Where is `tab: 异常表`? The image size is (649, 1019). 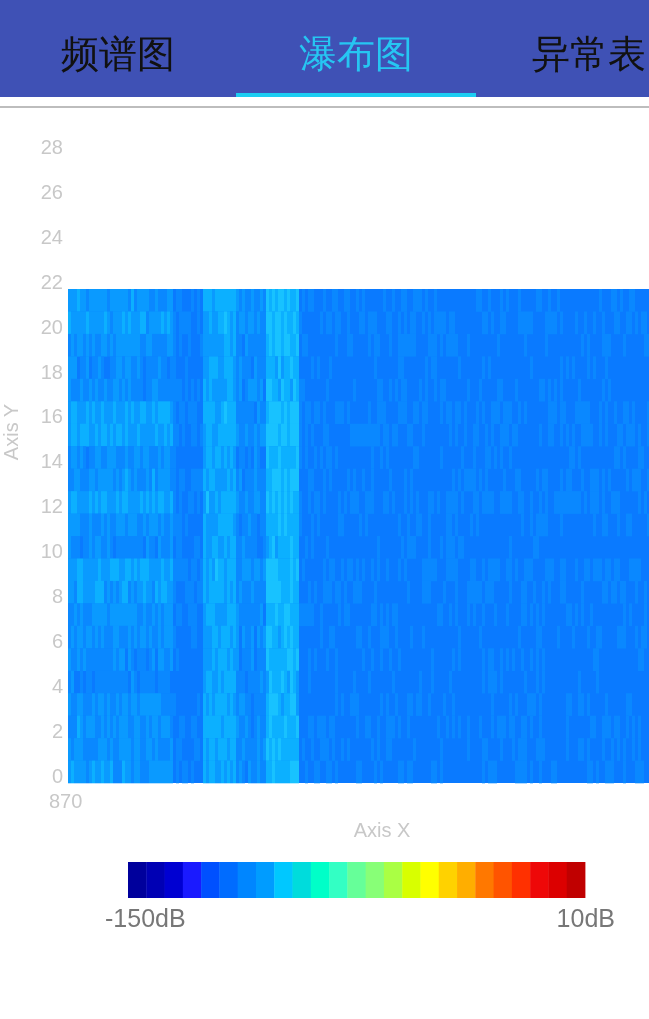
tab: 异常表 is located at coordinates (562, 48).